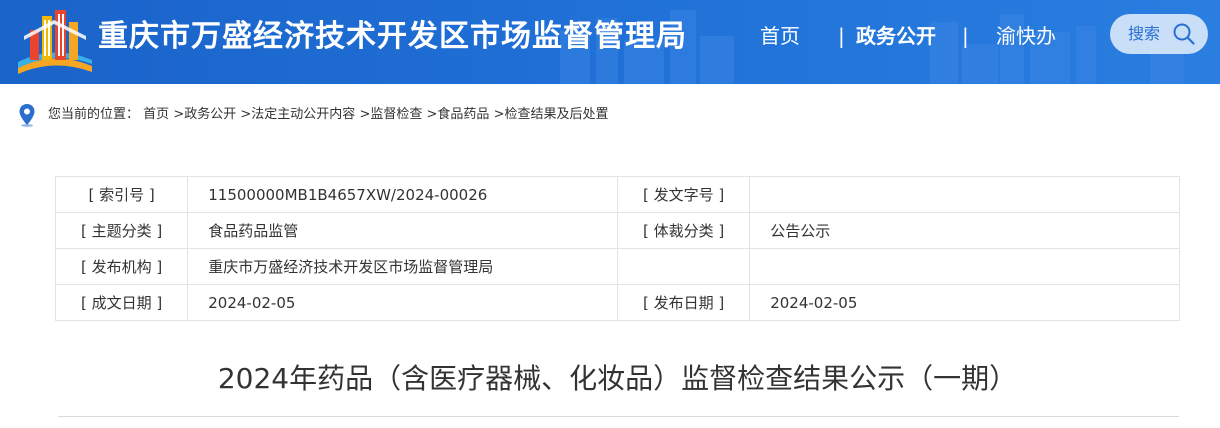 The width and height of the screenshot is (1220, 428). I want to click on nav-home-link: 首页, so click(780, 36).